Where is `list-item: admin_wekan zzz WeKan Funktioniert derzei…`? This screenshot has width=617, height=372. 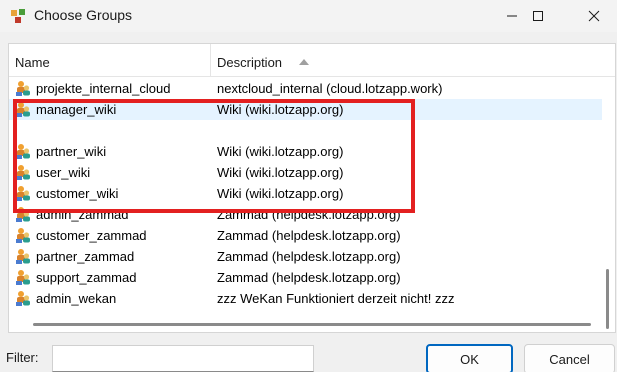
list-item: admin_wekan zzz WeKan Funktioniert derzei… is located at coordinates (305, 298).